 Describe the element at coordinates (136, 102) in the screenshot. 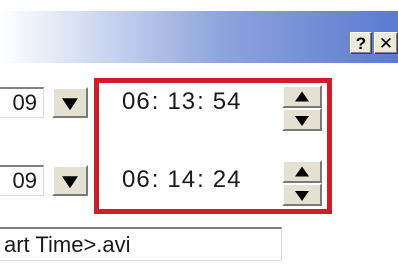

I see `start-hour: 06` at that location.